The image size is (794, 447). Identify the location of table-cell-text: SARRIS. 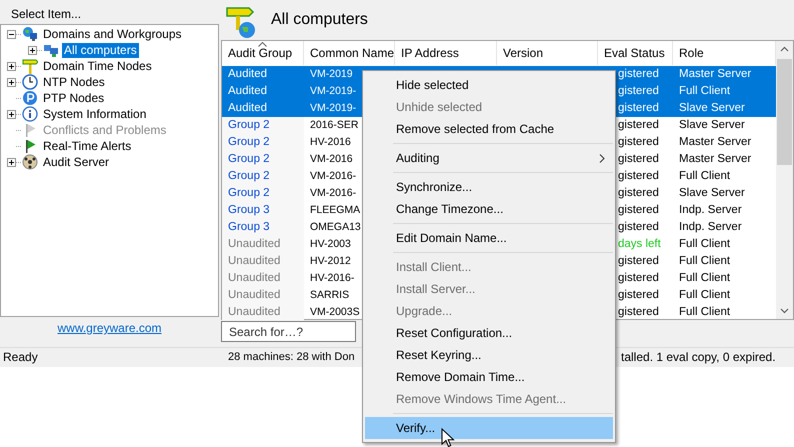
(329, 295).